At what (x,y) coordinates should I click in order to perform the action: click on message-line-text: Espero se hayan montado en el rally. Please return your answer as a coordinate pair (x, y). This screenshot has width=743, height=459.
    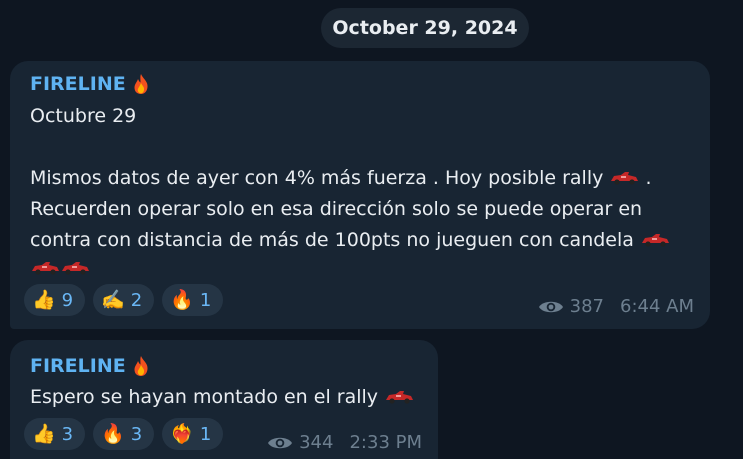
    Looking at the image, I should click on (204, 397).